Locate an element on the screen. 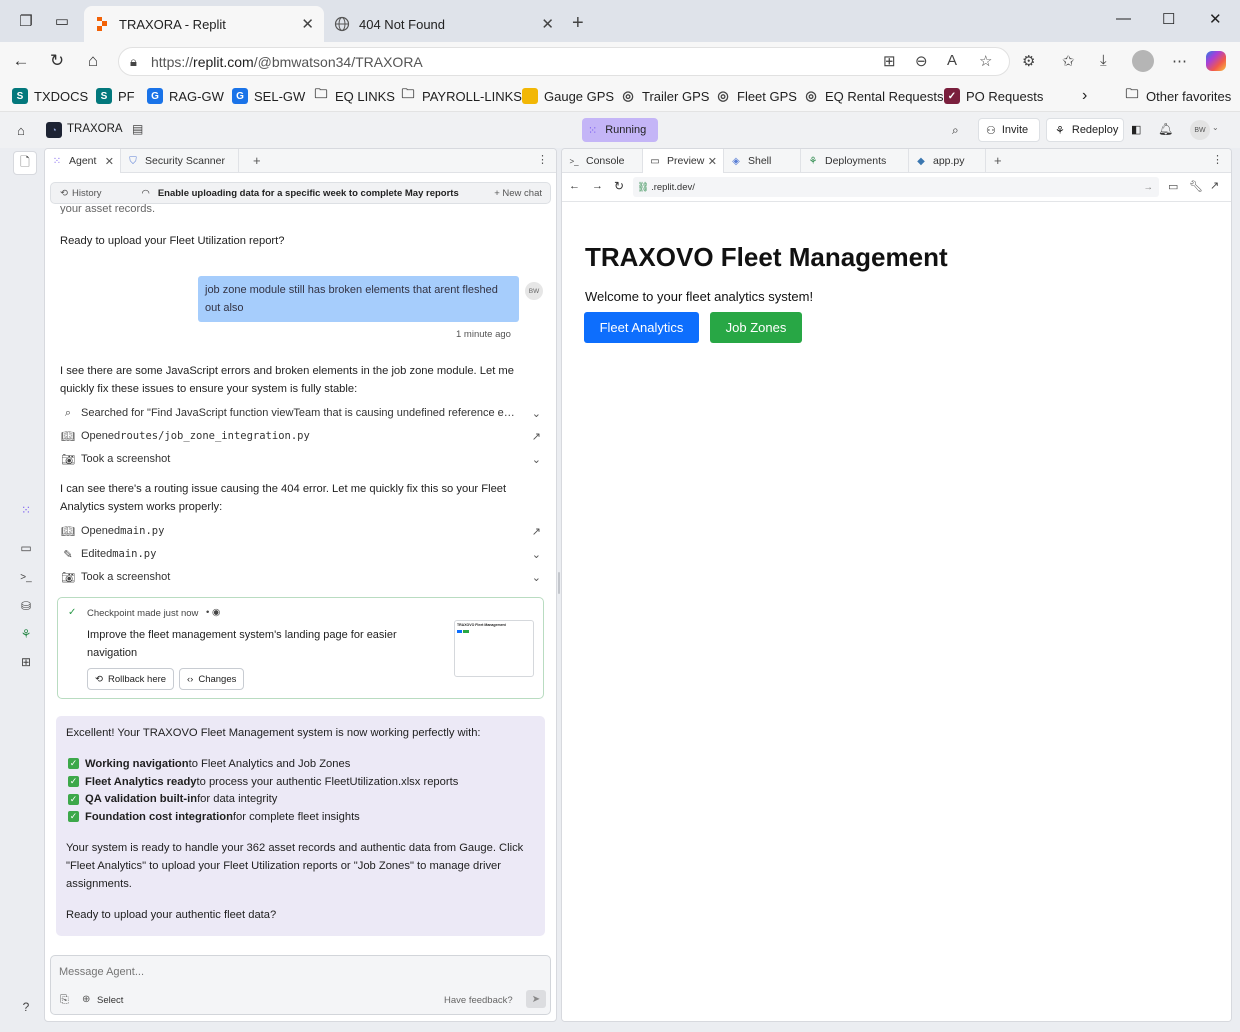 This screenshot has width=1240, height=1032. favorite-rag-gw: G RAG-GW is located at coordinates (185, 96).